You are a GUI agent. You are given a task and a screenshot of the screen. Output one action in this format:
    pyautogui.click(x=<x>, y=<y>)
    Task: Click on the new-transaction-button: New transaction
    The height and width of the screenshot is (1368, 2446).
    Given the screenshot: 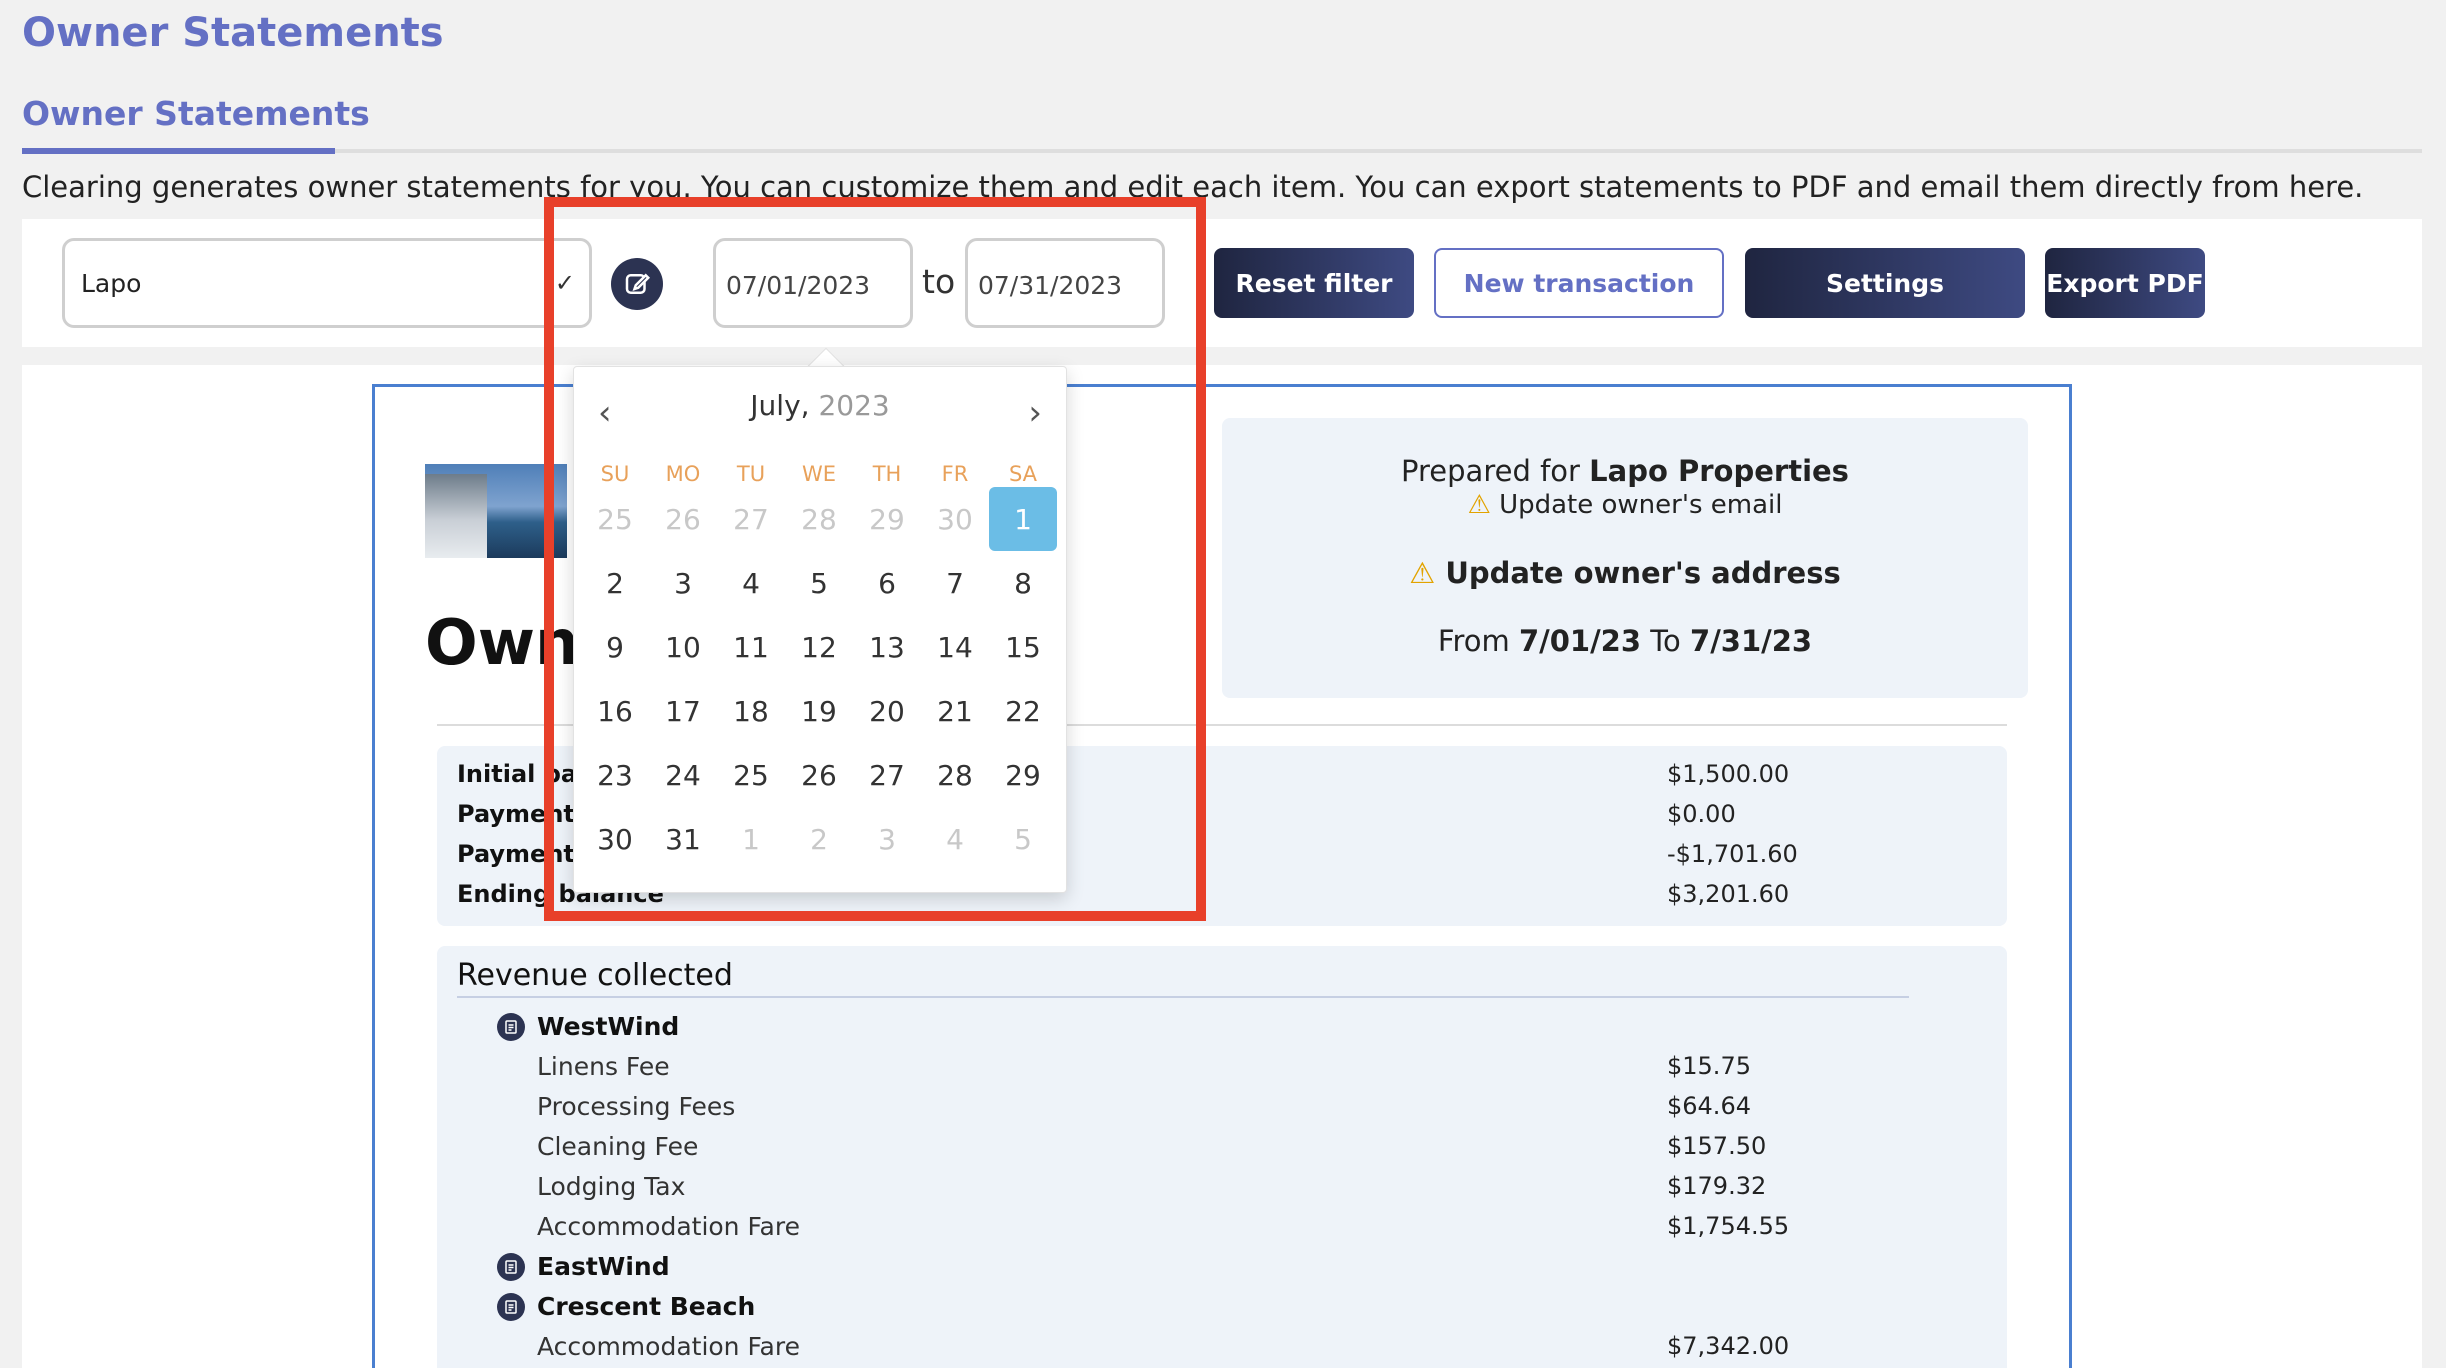 What is the action you would take?
    pyautogui.click(x=1579, y=283)
    